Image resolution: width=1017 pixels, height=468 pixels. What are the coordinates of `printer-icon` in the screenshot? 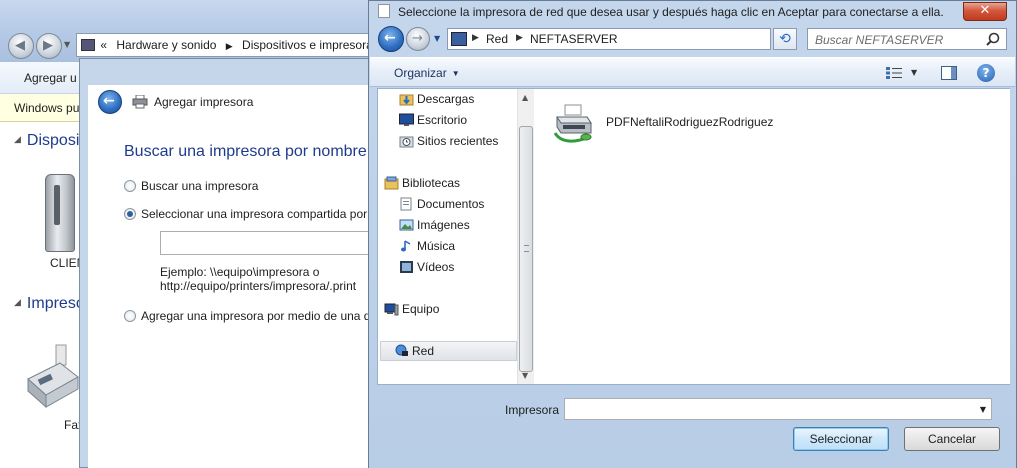 It's located at (140, 102).